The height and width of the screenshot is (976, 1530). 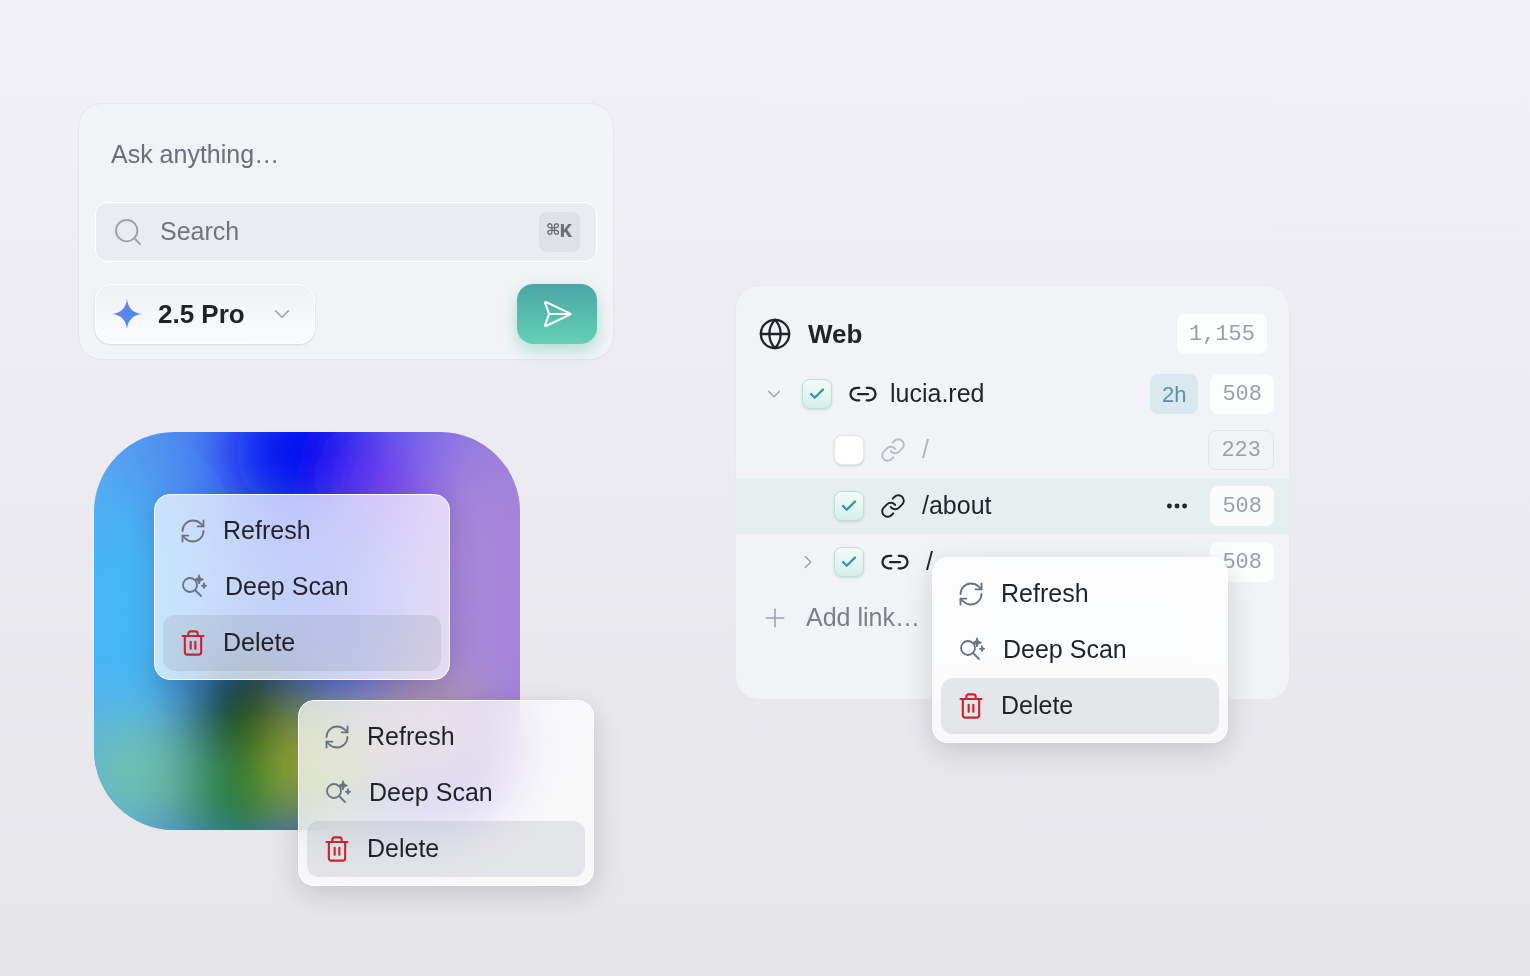 What do you see at coordinates (1241, 450) in the screenshot?
I see `count-badge: 223` at bounding box center [1241, 450].